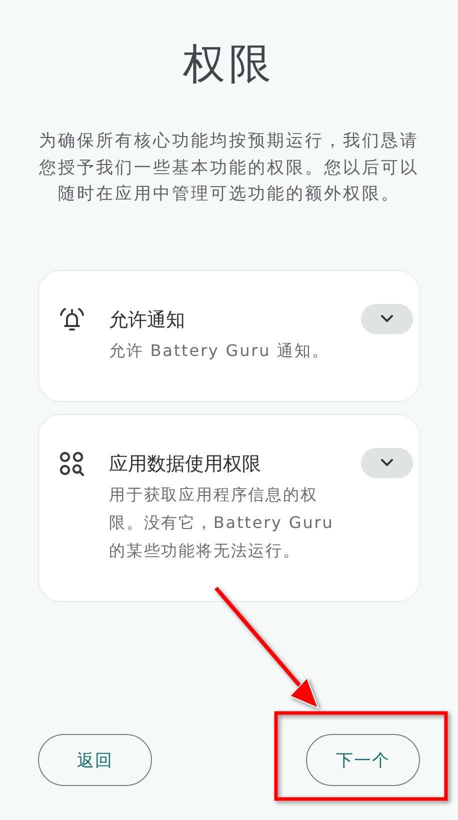 Image resolution: width=458 pixels, height=820 pixels. What do you see at coordinates (147, 320) in the screenshot?
I see `permission-title: 允许通知` at bounding box center [147, 320].